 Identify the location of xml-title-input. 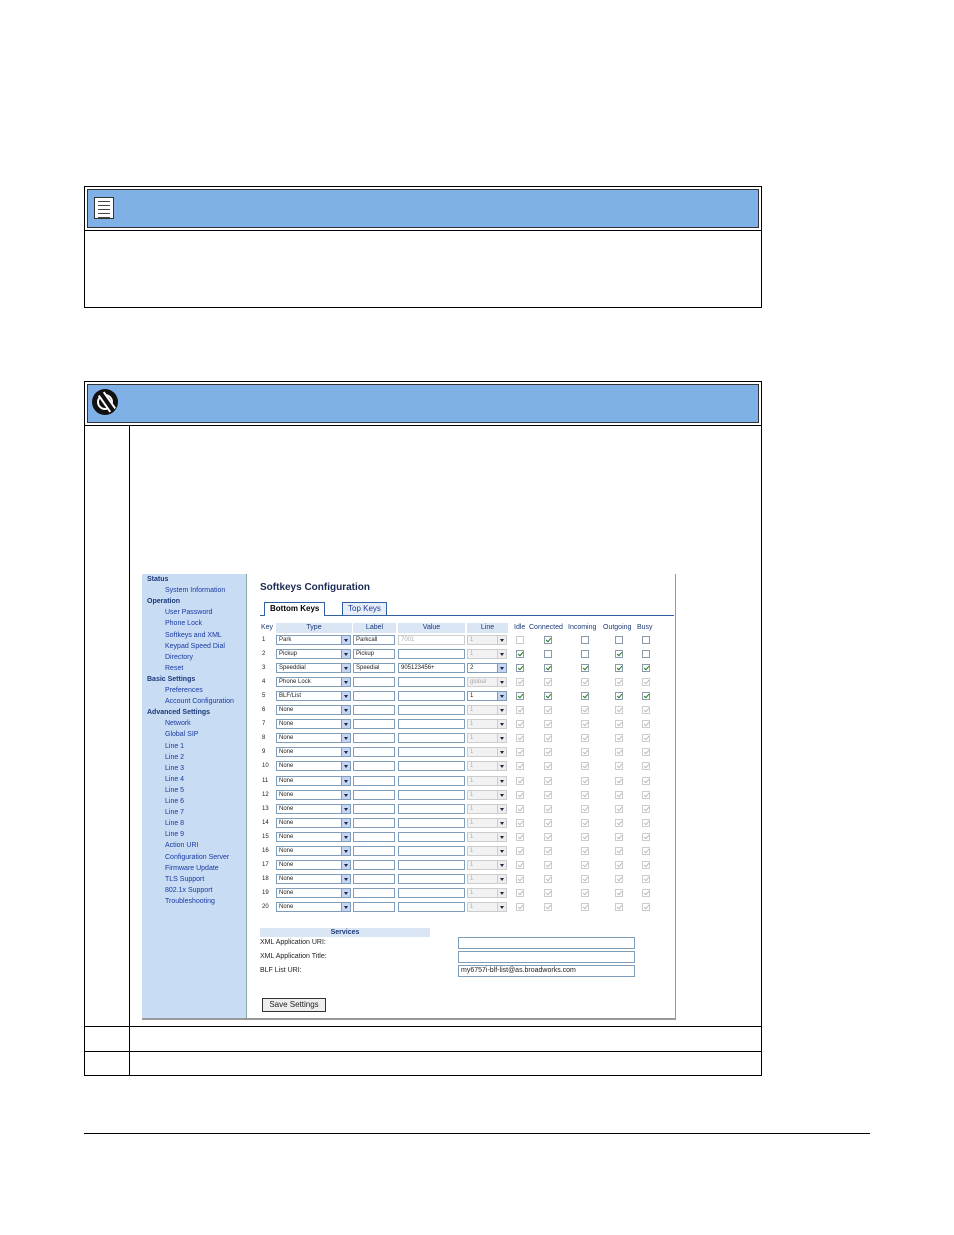
(546, 957).